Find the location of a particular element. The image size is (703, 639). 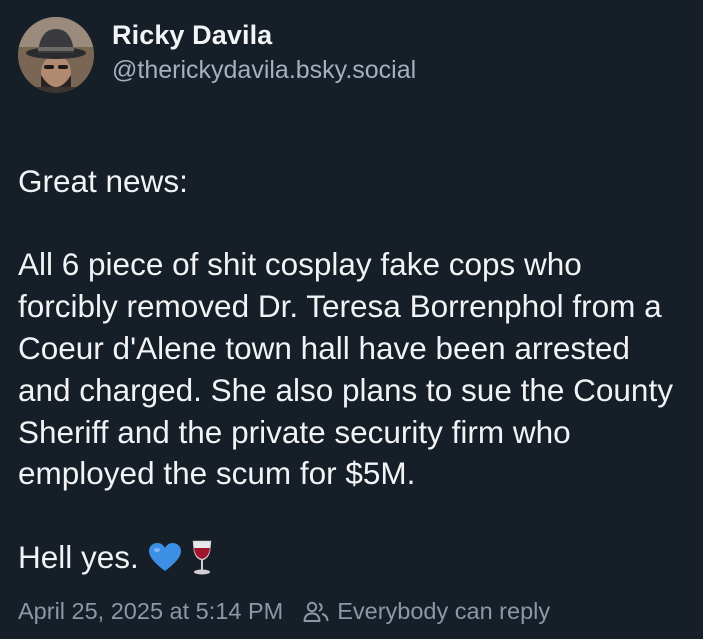

post-header: Ricky Davila @therickydavila.bsky.social is located at coordinates (351, 55).